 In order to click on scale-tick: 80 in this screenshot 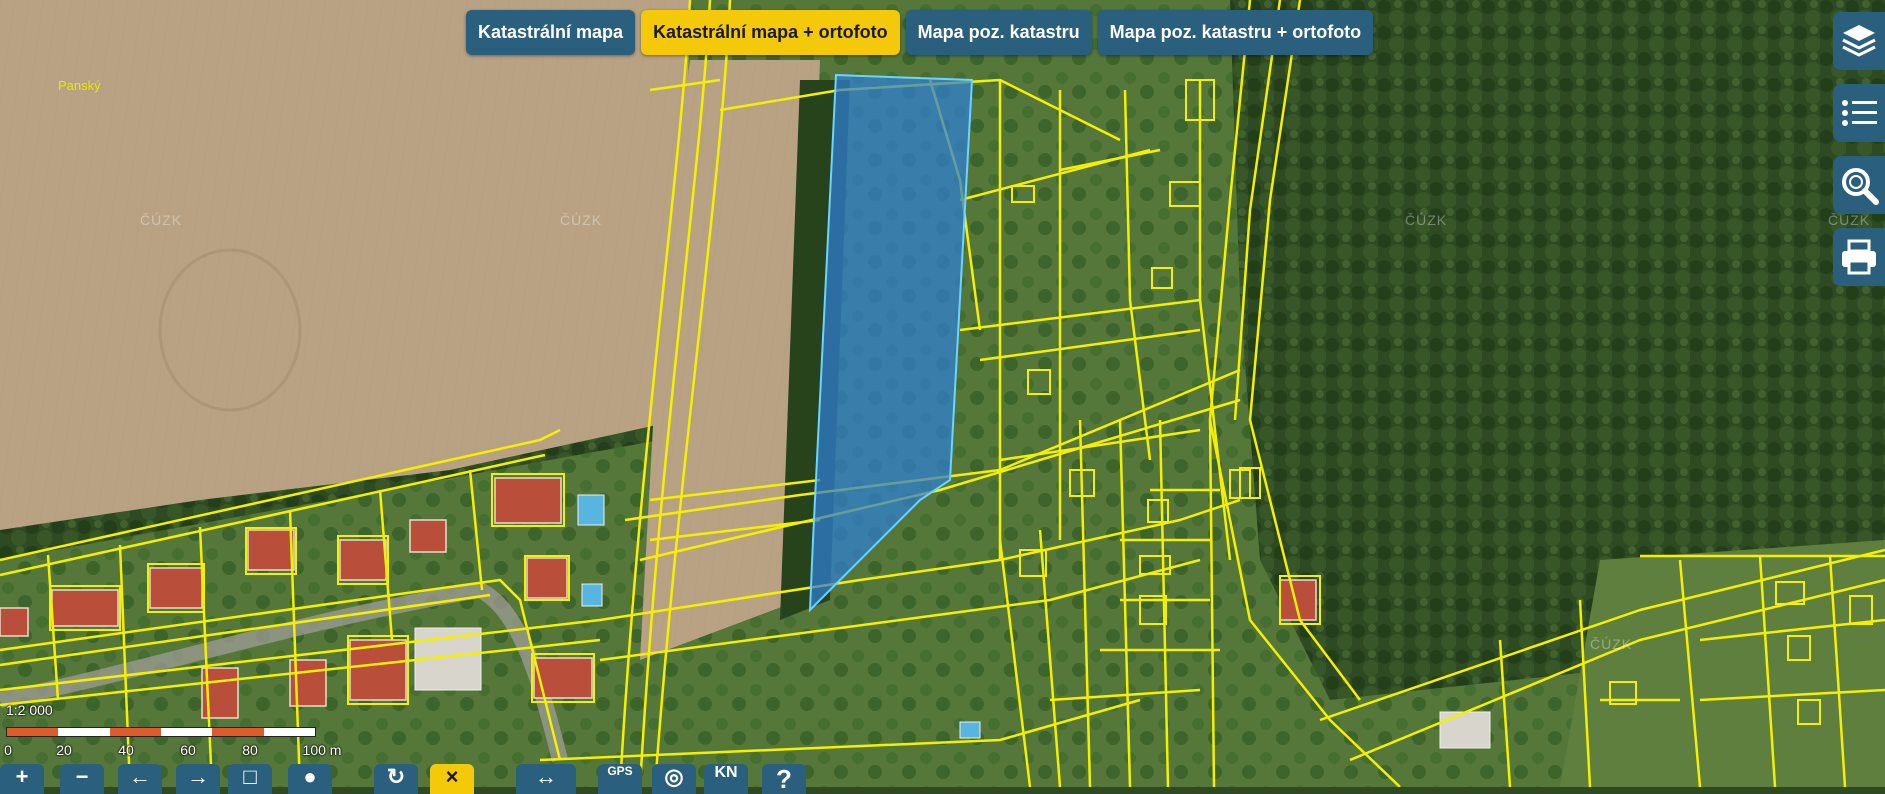, I will do `click(250, 750)`.